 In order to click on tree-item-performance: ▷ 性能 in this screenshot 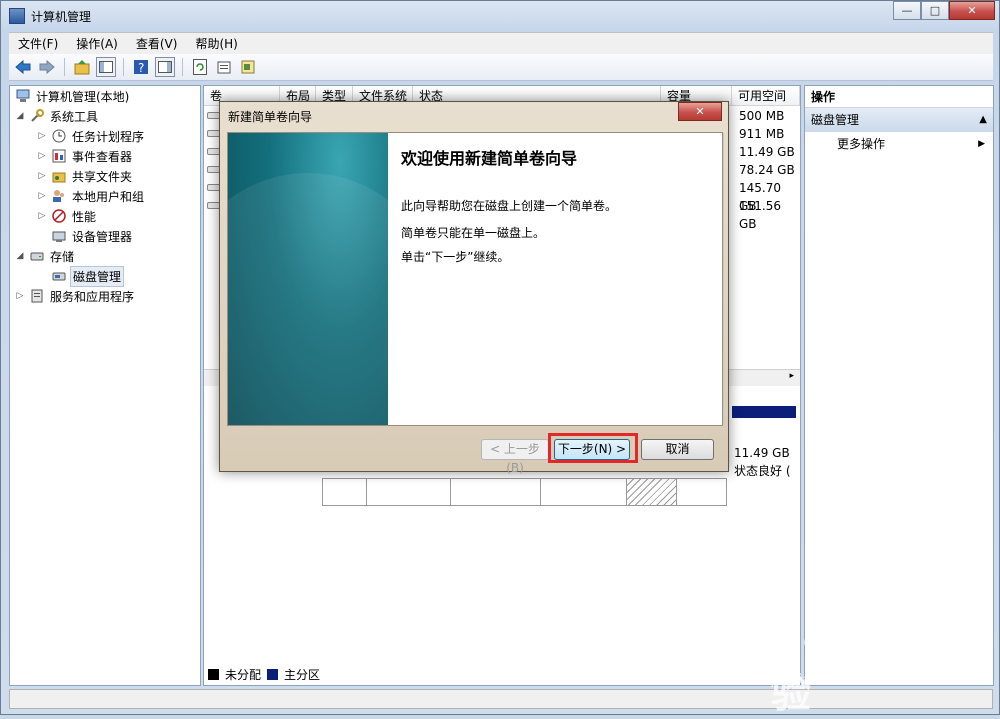, I will do `click(67, 216)`.